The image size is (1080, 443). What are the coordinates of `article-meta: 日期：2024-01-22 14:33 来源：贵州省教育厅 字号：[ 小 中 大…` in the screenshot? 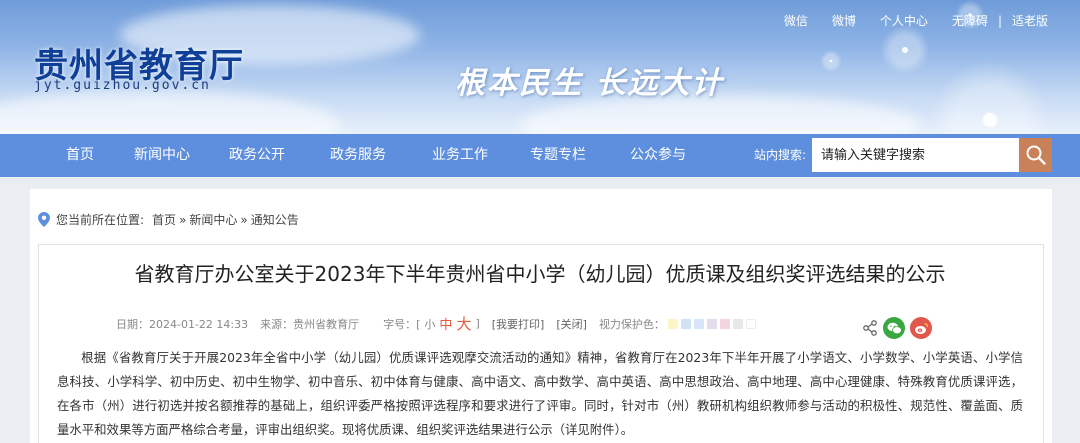 It's located at (436, 323).